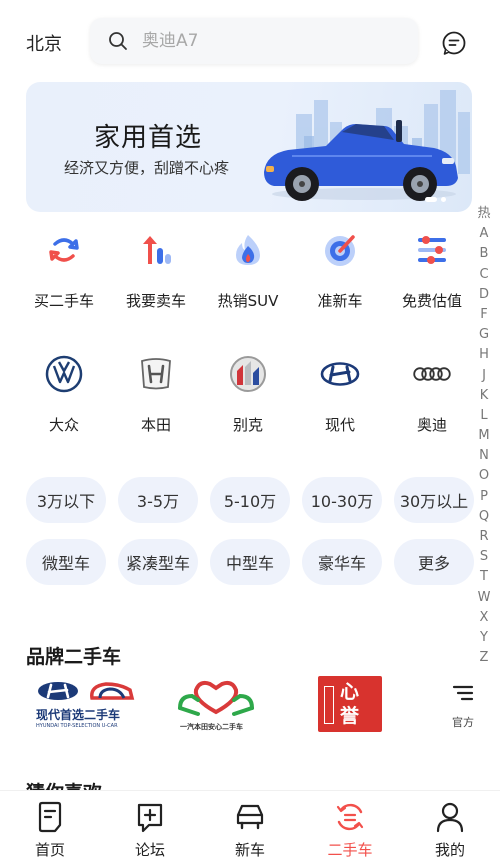 The width and height of the screenshot is (500, 866). What do you see at coordinates (484, 456) in the screenshot?
I see `index-letter: N` at bounding box center [484, 456].